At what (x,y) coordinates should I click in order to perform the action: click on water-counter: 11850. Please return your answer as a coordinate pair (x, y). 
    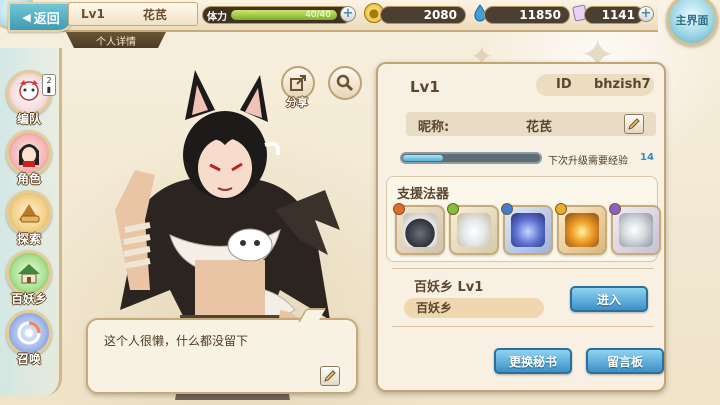
    Looking at the image, I should click on (527, 15).